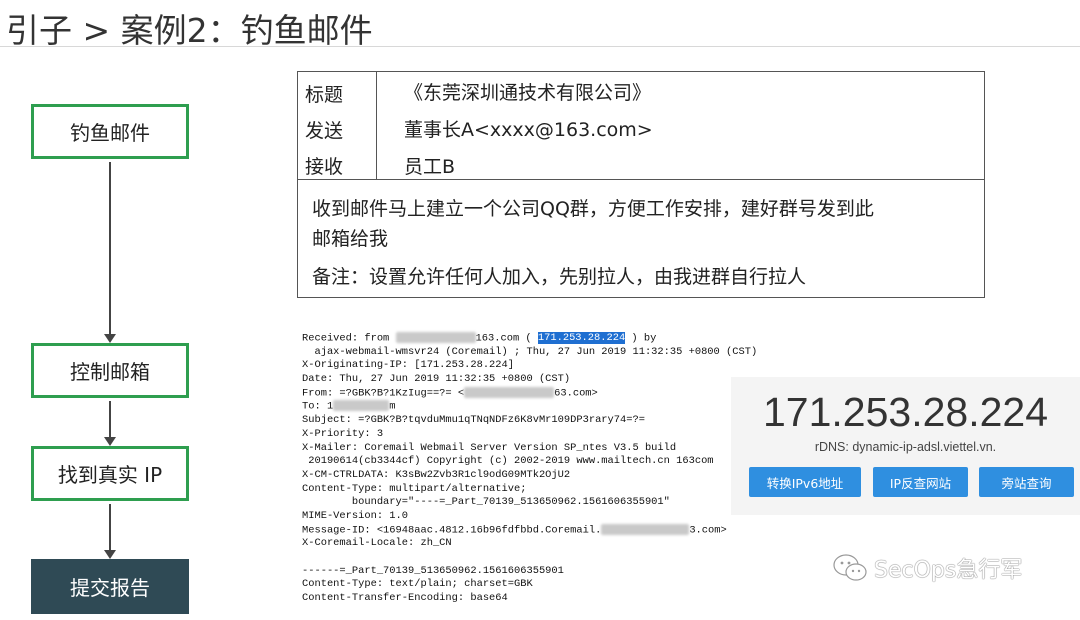 The height and width of the screenshot is (620, 1080). What do you see at coordinates (581, 338) in the screenshot?
I see `highlighted-ip: 171.253.28.224` at bounding box center [581, 338].